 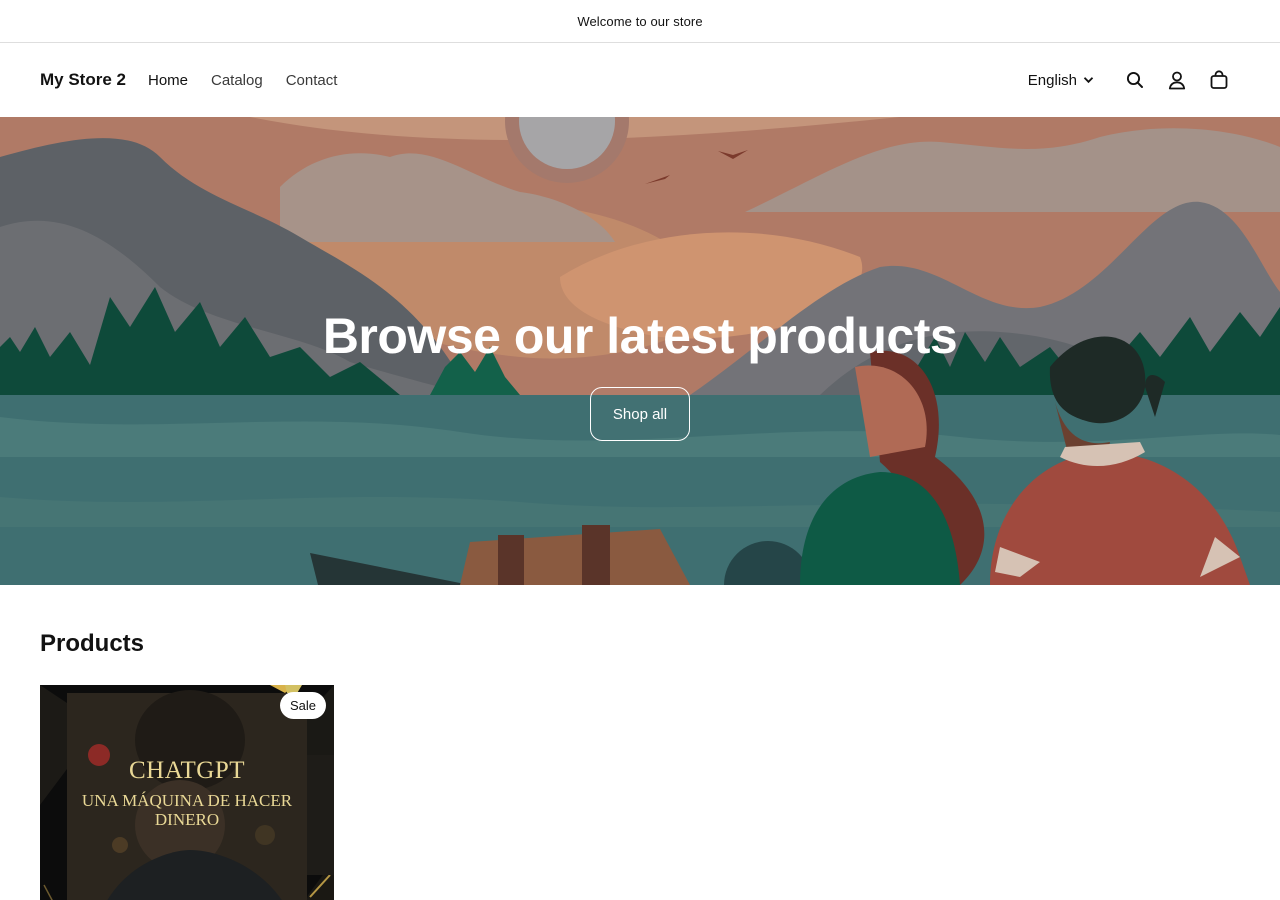 I want to click on site-header: My Store 2 Home Catalog Contact English, so click(x=640, y=80).